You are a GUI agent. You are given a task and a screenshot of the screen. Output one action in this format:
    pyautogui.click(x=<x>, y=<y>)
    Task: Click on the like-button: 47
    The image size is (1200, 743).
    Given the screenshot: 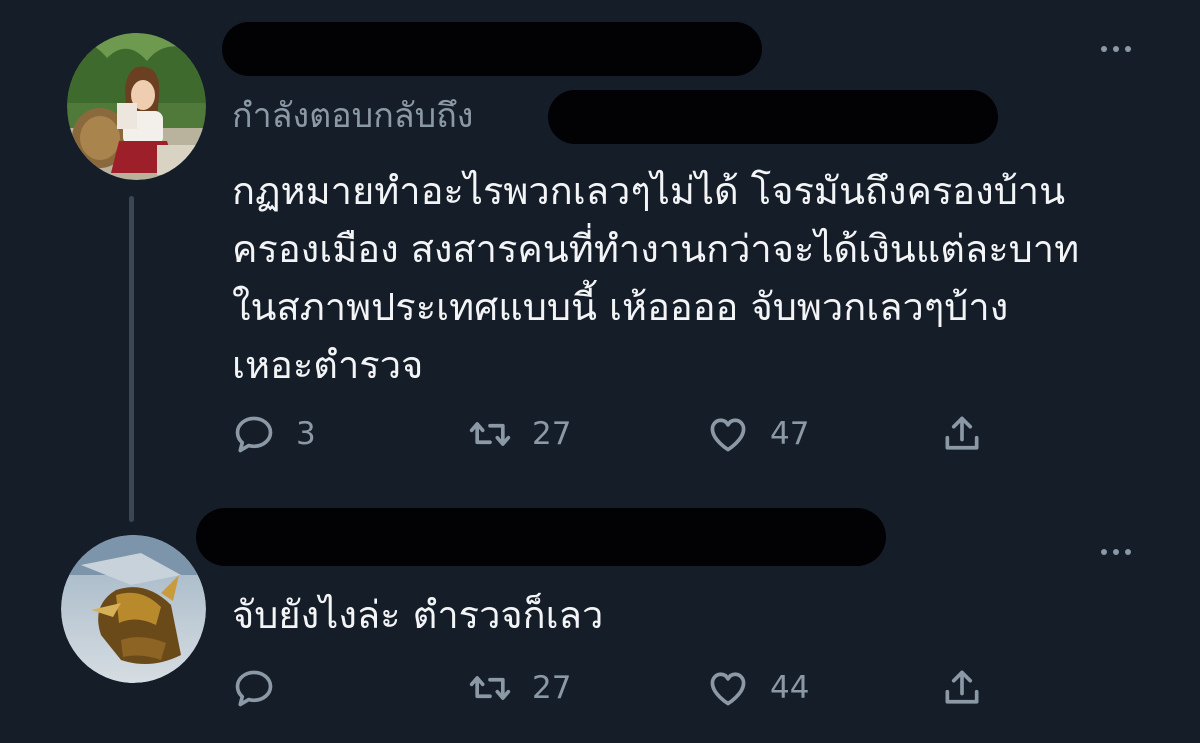 What is the action you would take?
    pyautogui.click(x=757, y=434)
    